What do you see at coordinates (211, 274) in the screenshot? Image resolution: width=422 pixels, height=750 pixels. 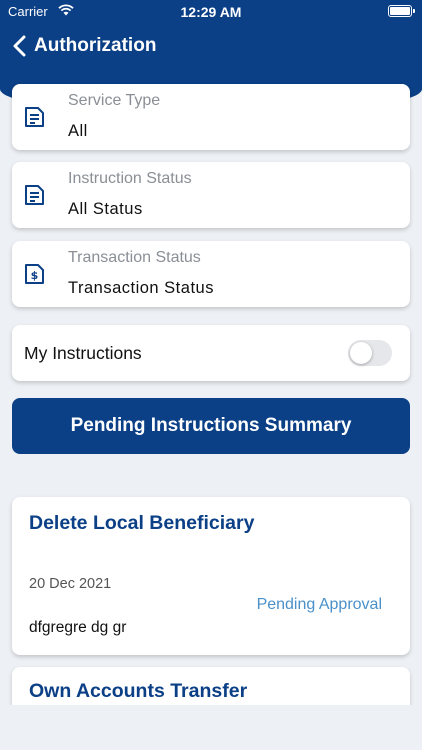 I see `transaction-status-filter: $ Transaction Status Transaction Status` at bounding box center [211, 274].